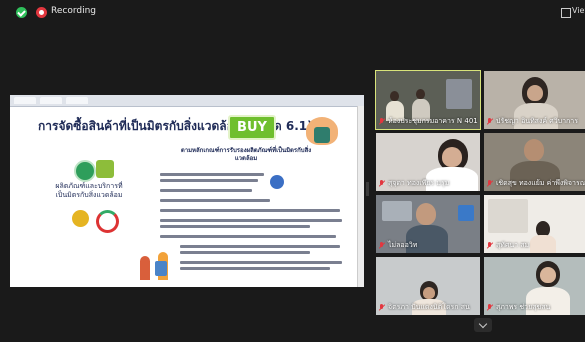 The image size is (585, 342). What do you see at coordinates (513, 244) in the screenshot?
I see `participant-name: สุทัศนา สม` at bounding box center [513, 244].